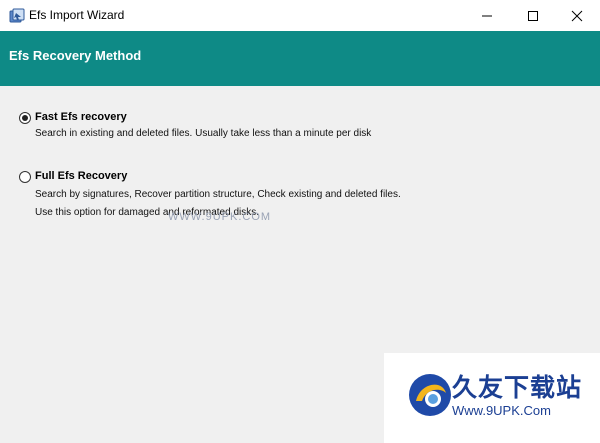 The width and height of the screenshot is (600, 443). I want to click on title-bar: Efs Import Wizard, so click(300, 16).